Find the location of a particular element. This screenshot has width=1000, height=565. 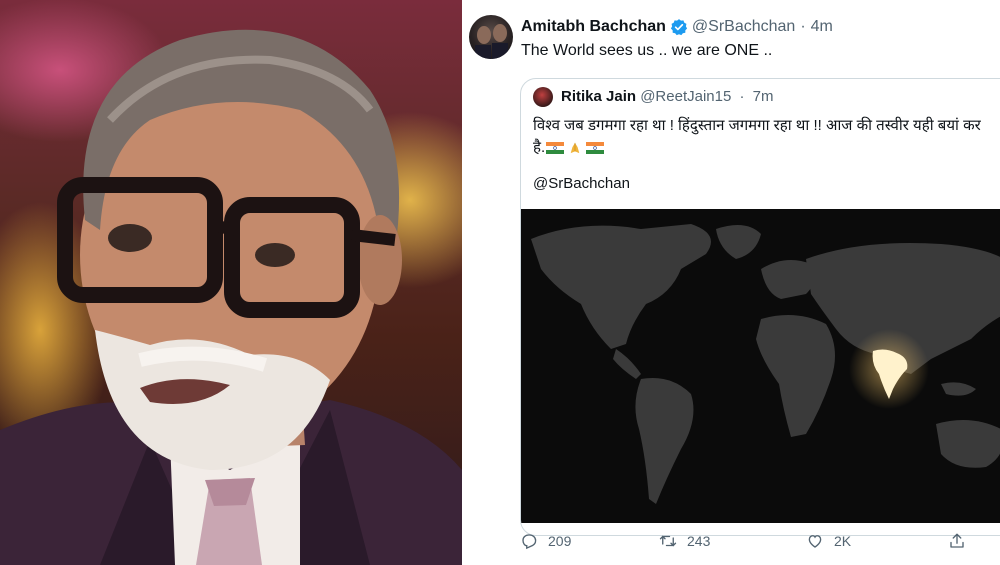

tweet-header: Amitabh Bachchan @SrBachchan · 4m is located at coordinates (677, 27).